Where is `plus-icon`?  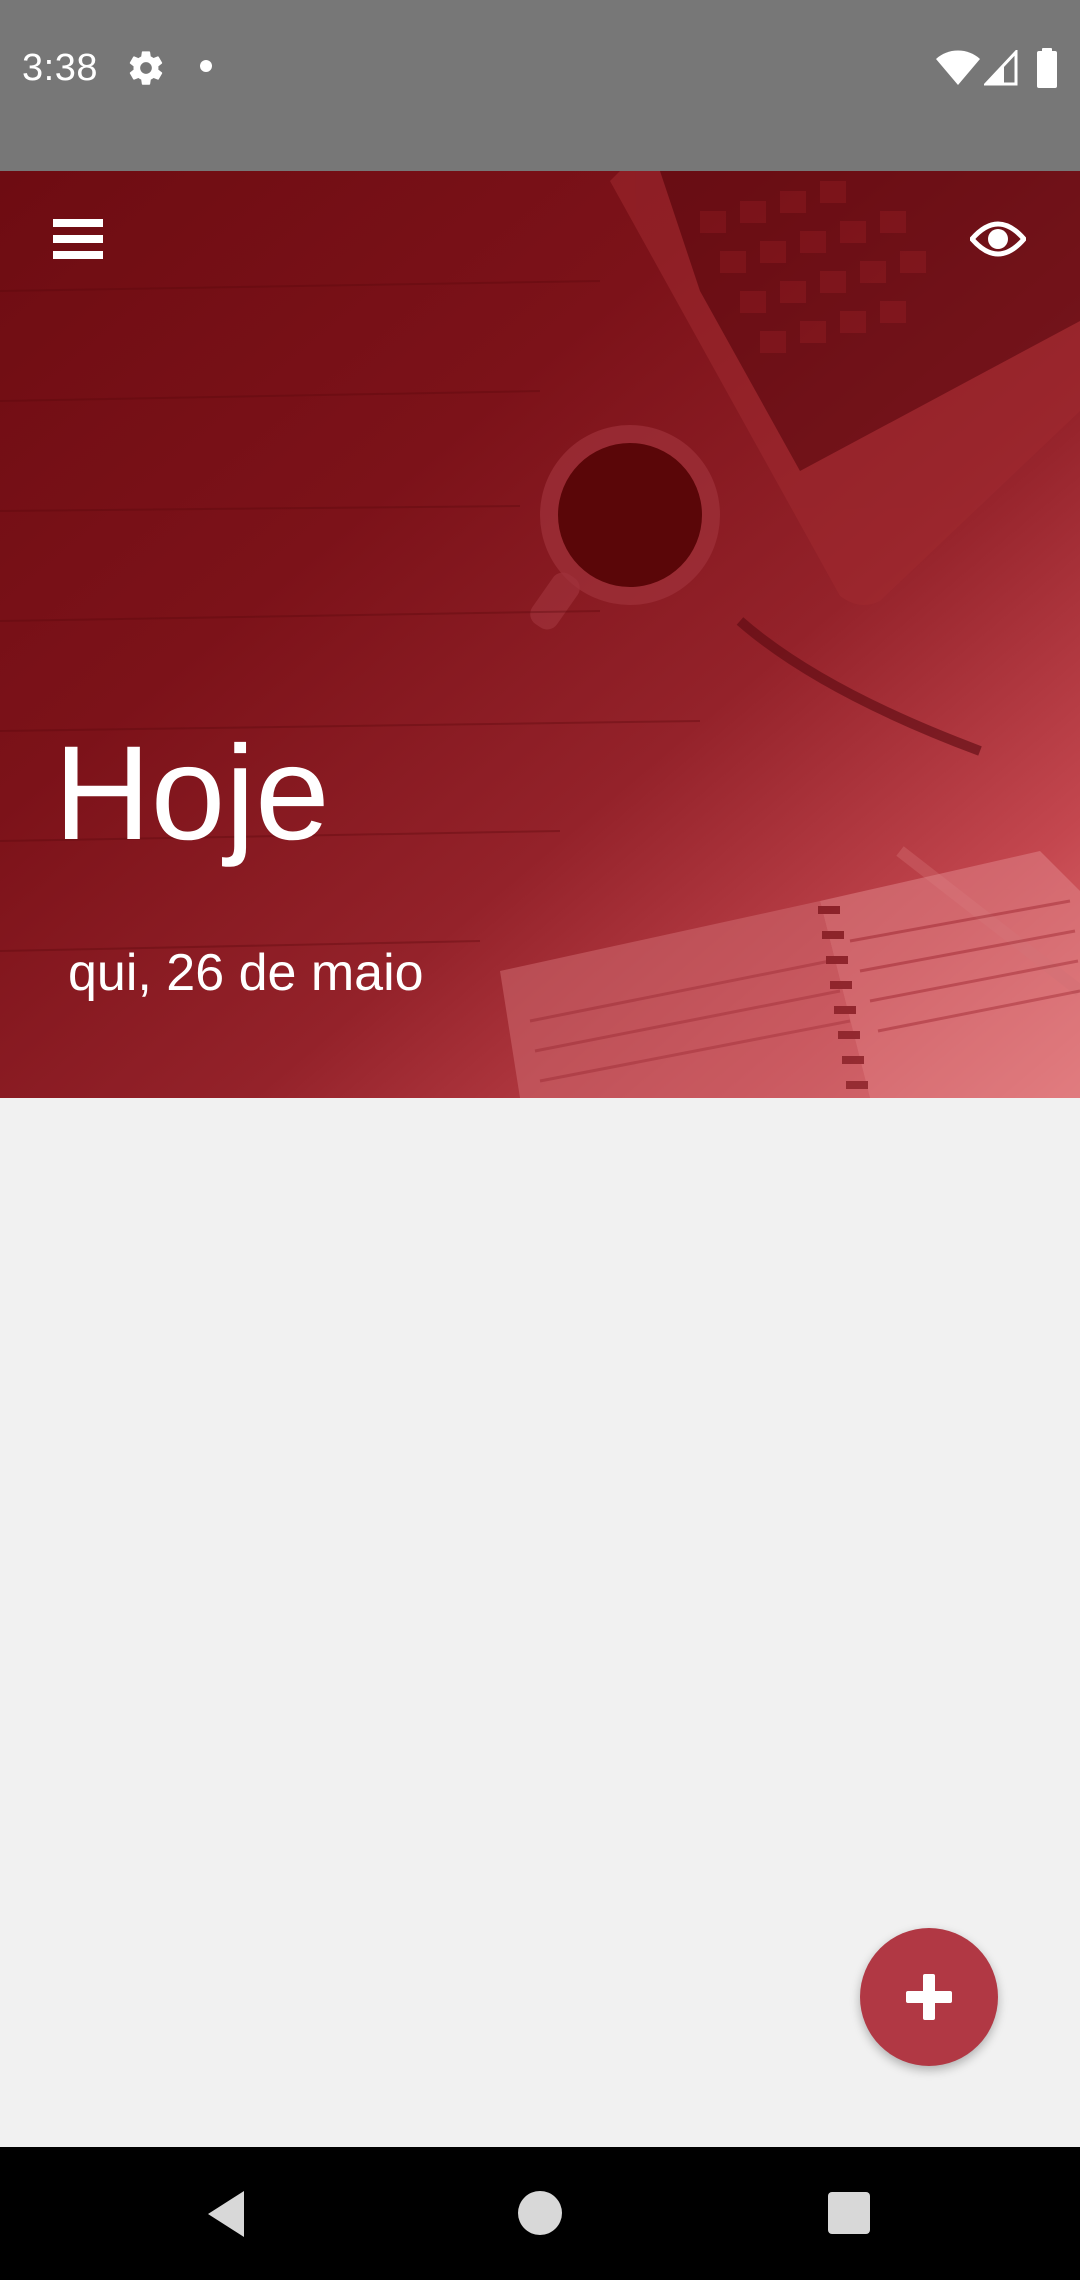 plus-icon is located at coordinates (929, 1997).